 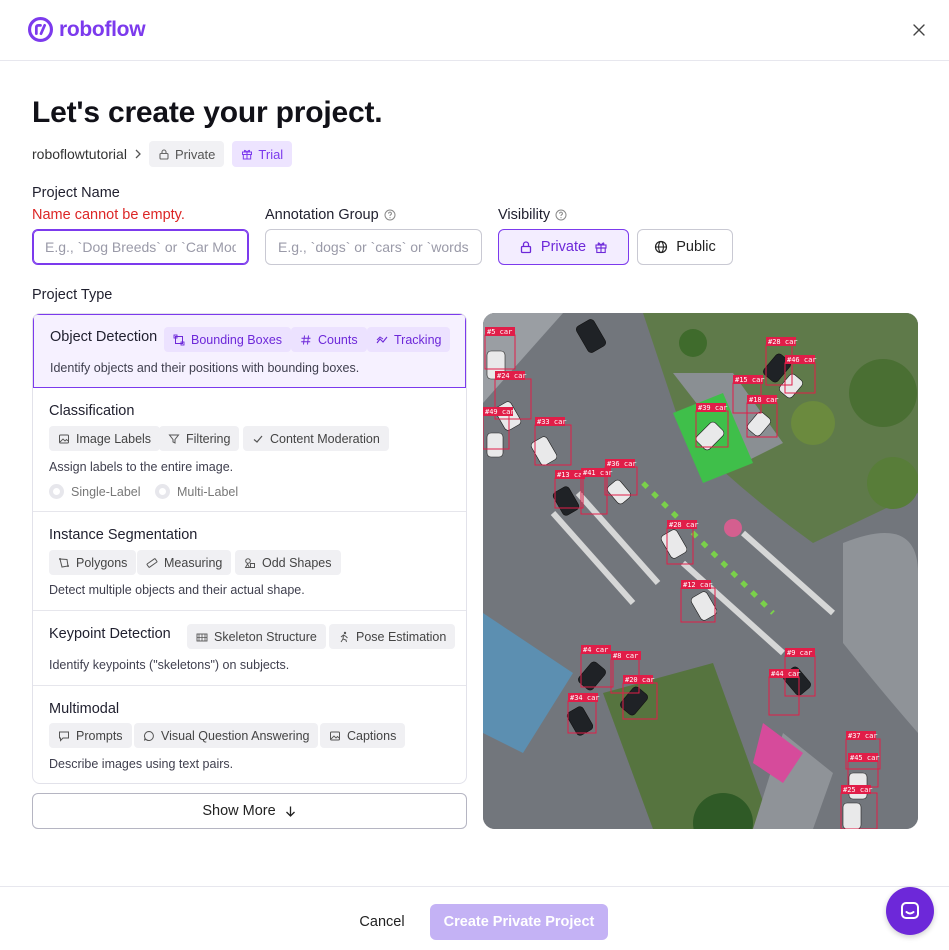 I want to click on cancel-button: Cancel, so click(x=382, y=922).